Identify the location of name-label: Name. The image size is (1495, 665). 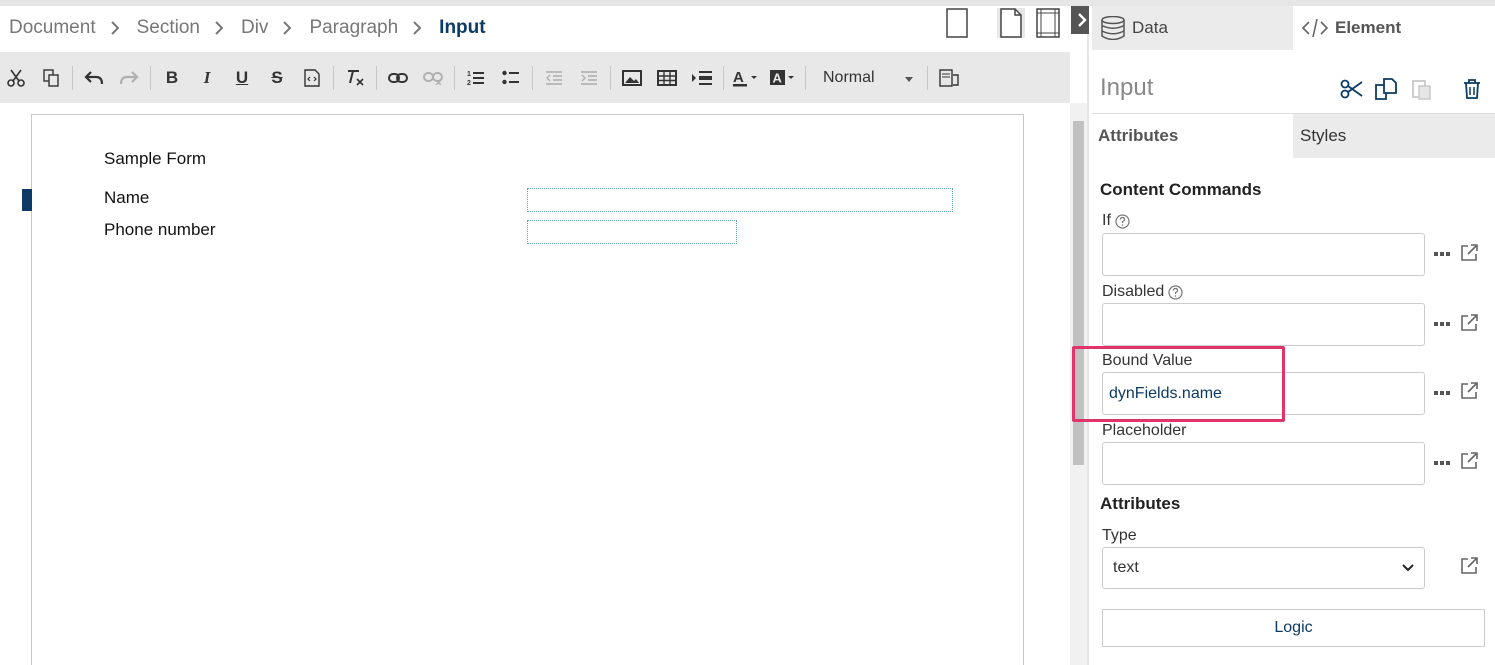
(127, 197).